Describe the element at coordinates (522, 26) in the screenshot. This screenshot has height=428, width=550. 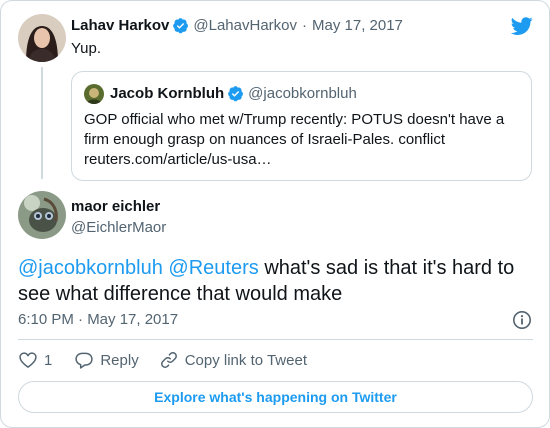
I see `twitter-bird-icon` at that location.